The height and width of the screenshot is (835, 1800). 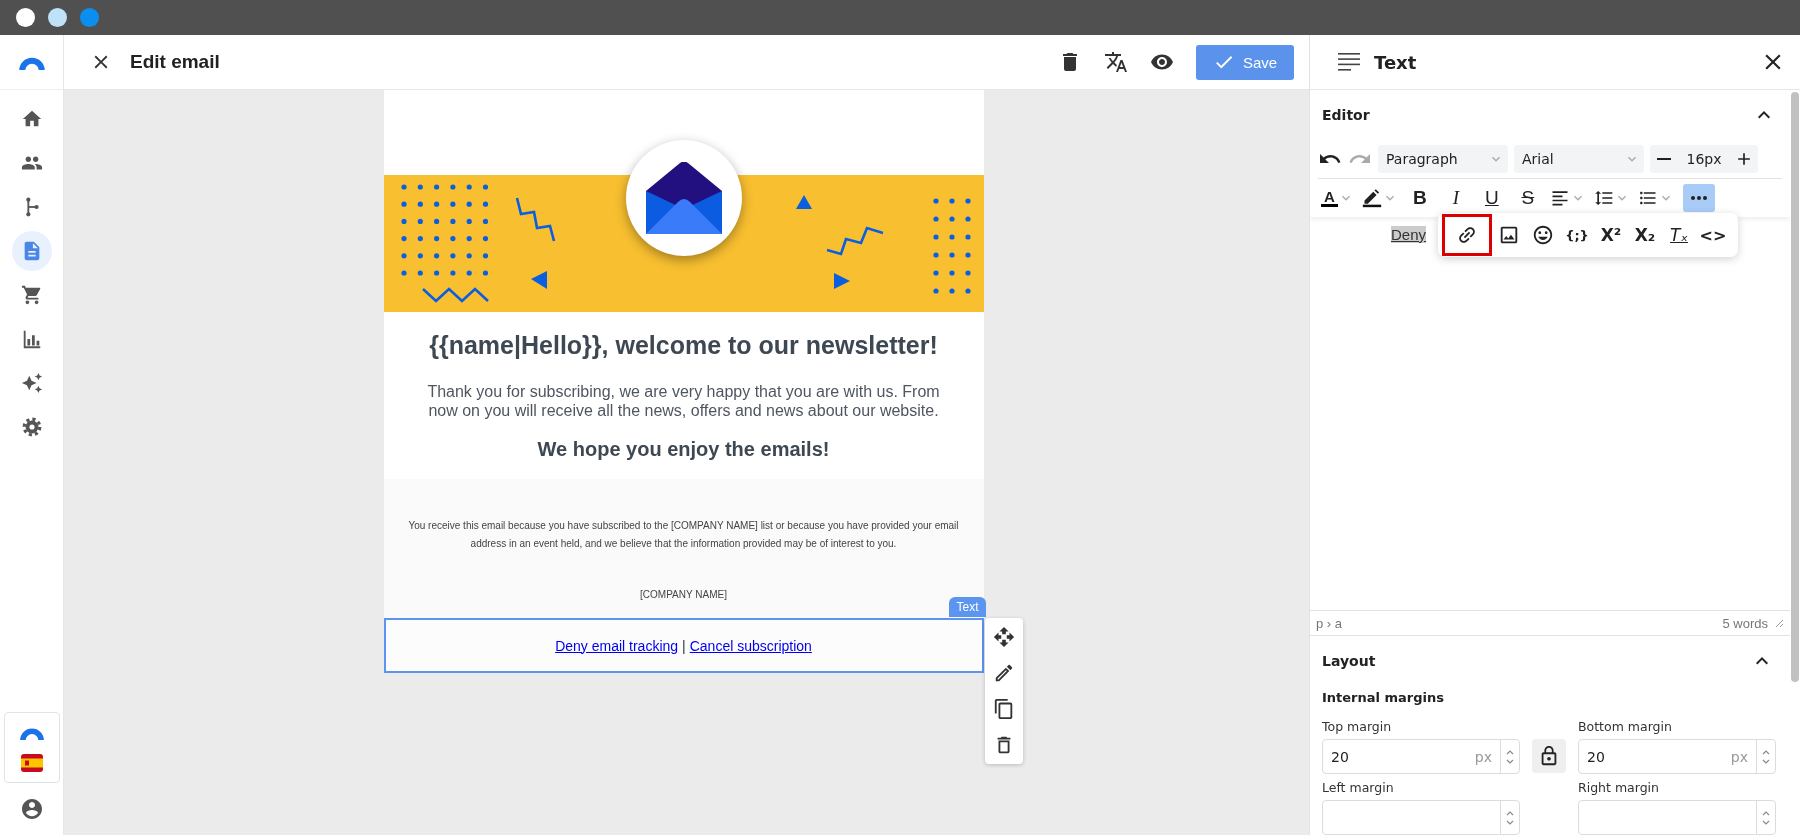 I want to click on link-button, so click(x=1467, y=235).